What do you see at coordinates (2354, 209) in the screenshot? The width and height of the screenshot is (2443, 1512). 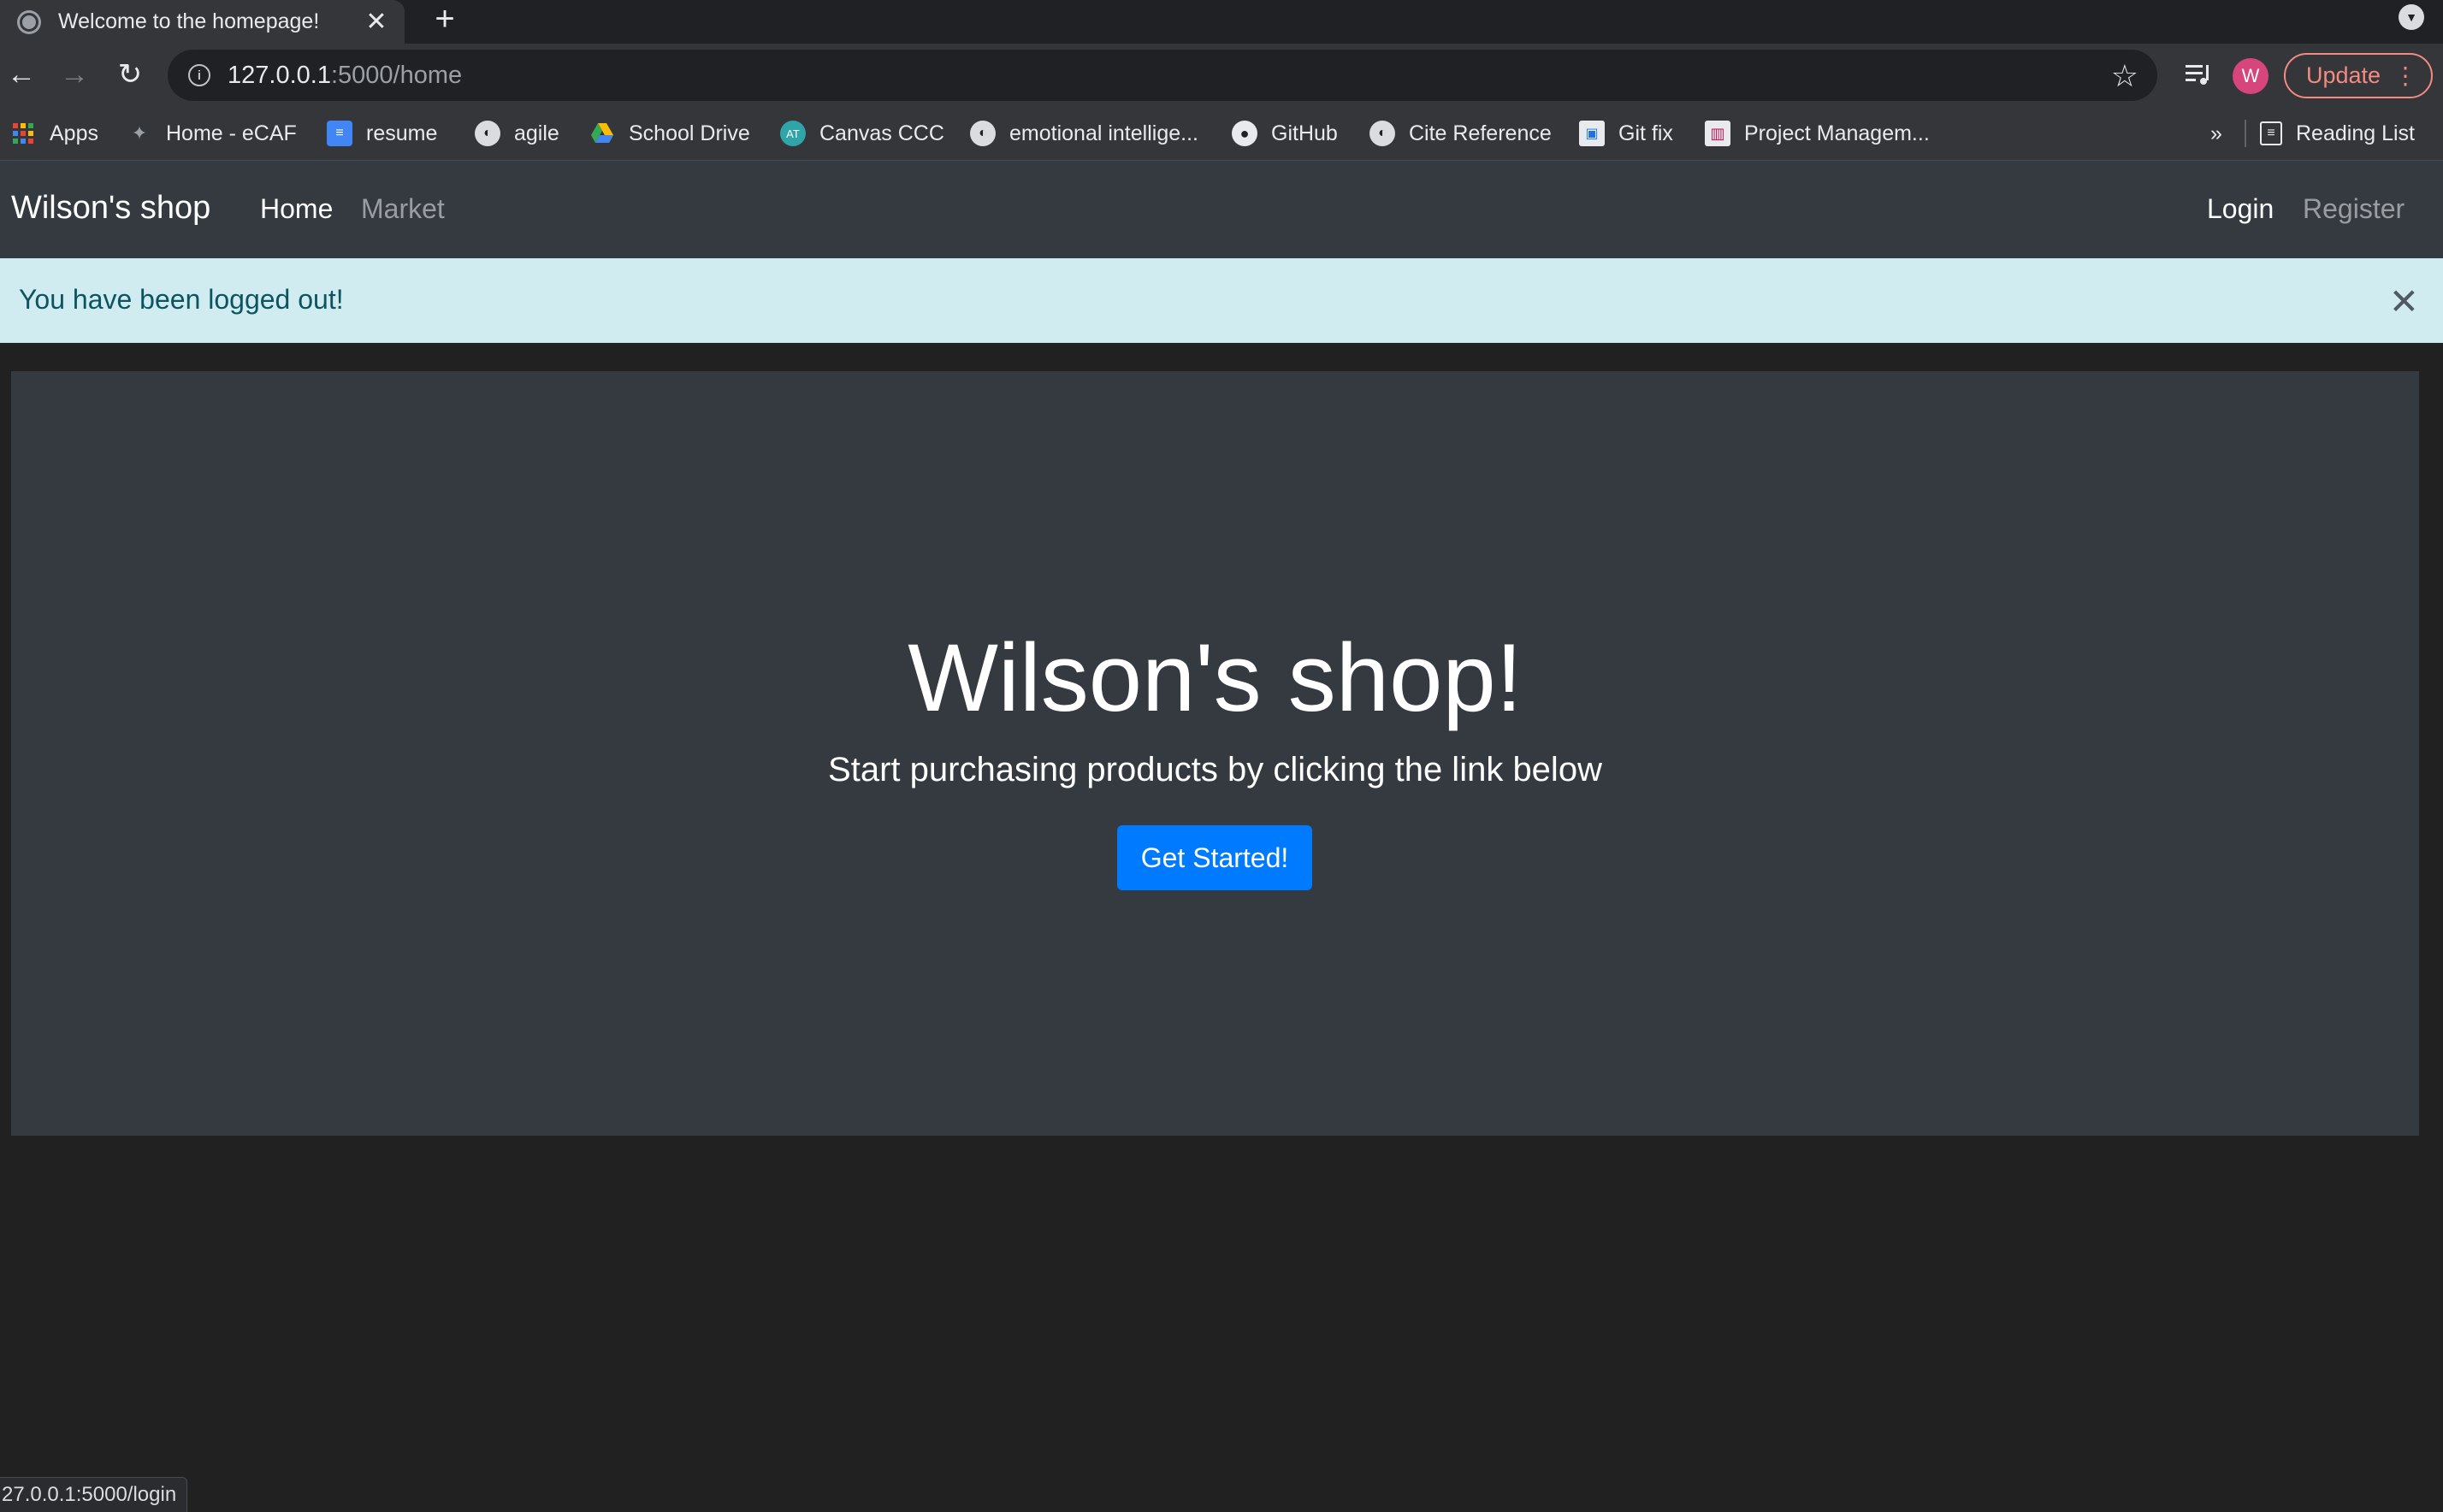 I see `nav-link-register: Register` at bounding box center [2354, 209].